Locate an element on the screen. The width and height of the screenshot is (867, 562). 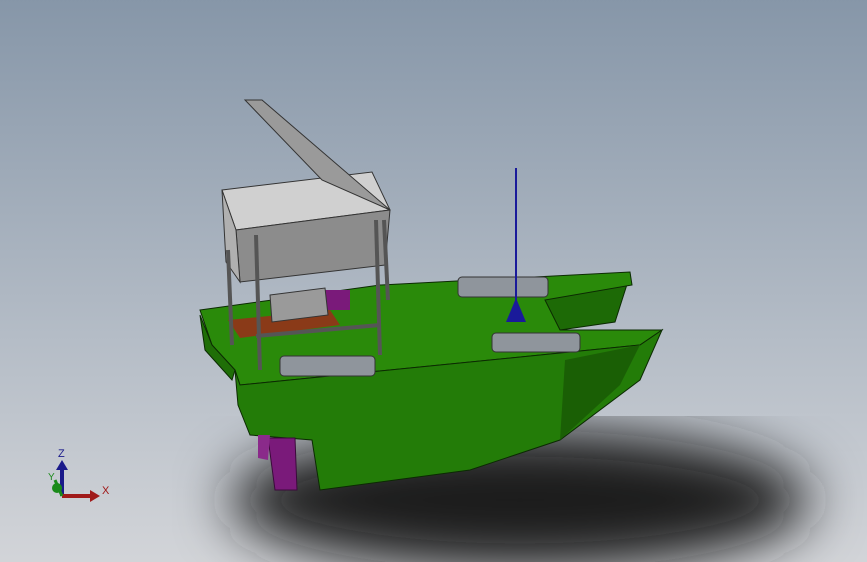
y-axis-label: Y is located at coordinates (51, 477).